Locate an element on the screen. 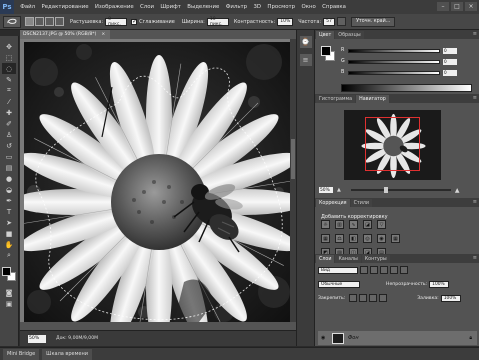 The image size is (479, 360). tool-preset-picker is located at coordinates (12, 21).